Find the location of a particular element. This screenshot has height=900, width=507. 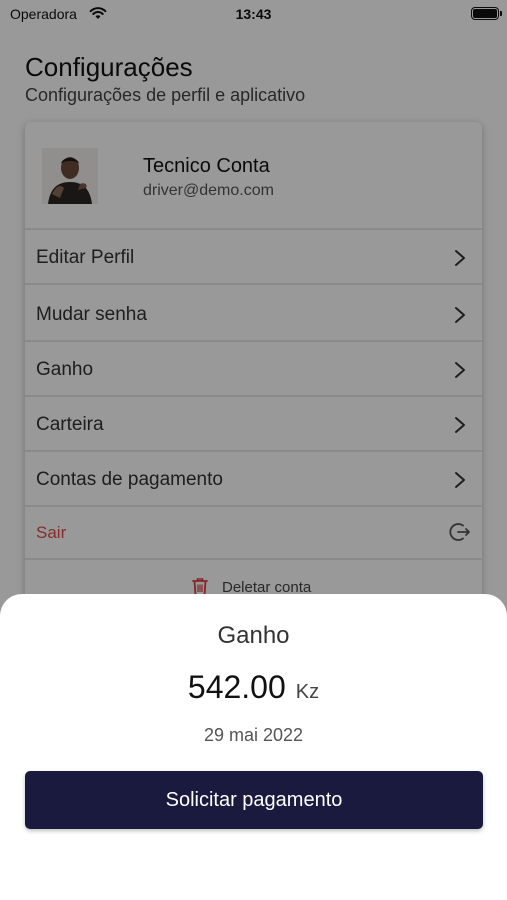

request-payment-button: Solicitar pagamento is located at coordinates (254, 800).